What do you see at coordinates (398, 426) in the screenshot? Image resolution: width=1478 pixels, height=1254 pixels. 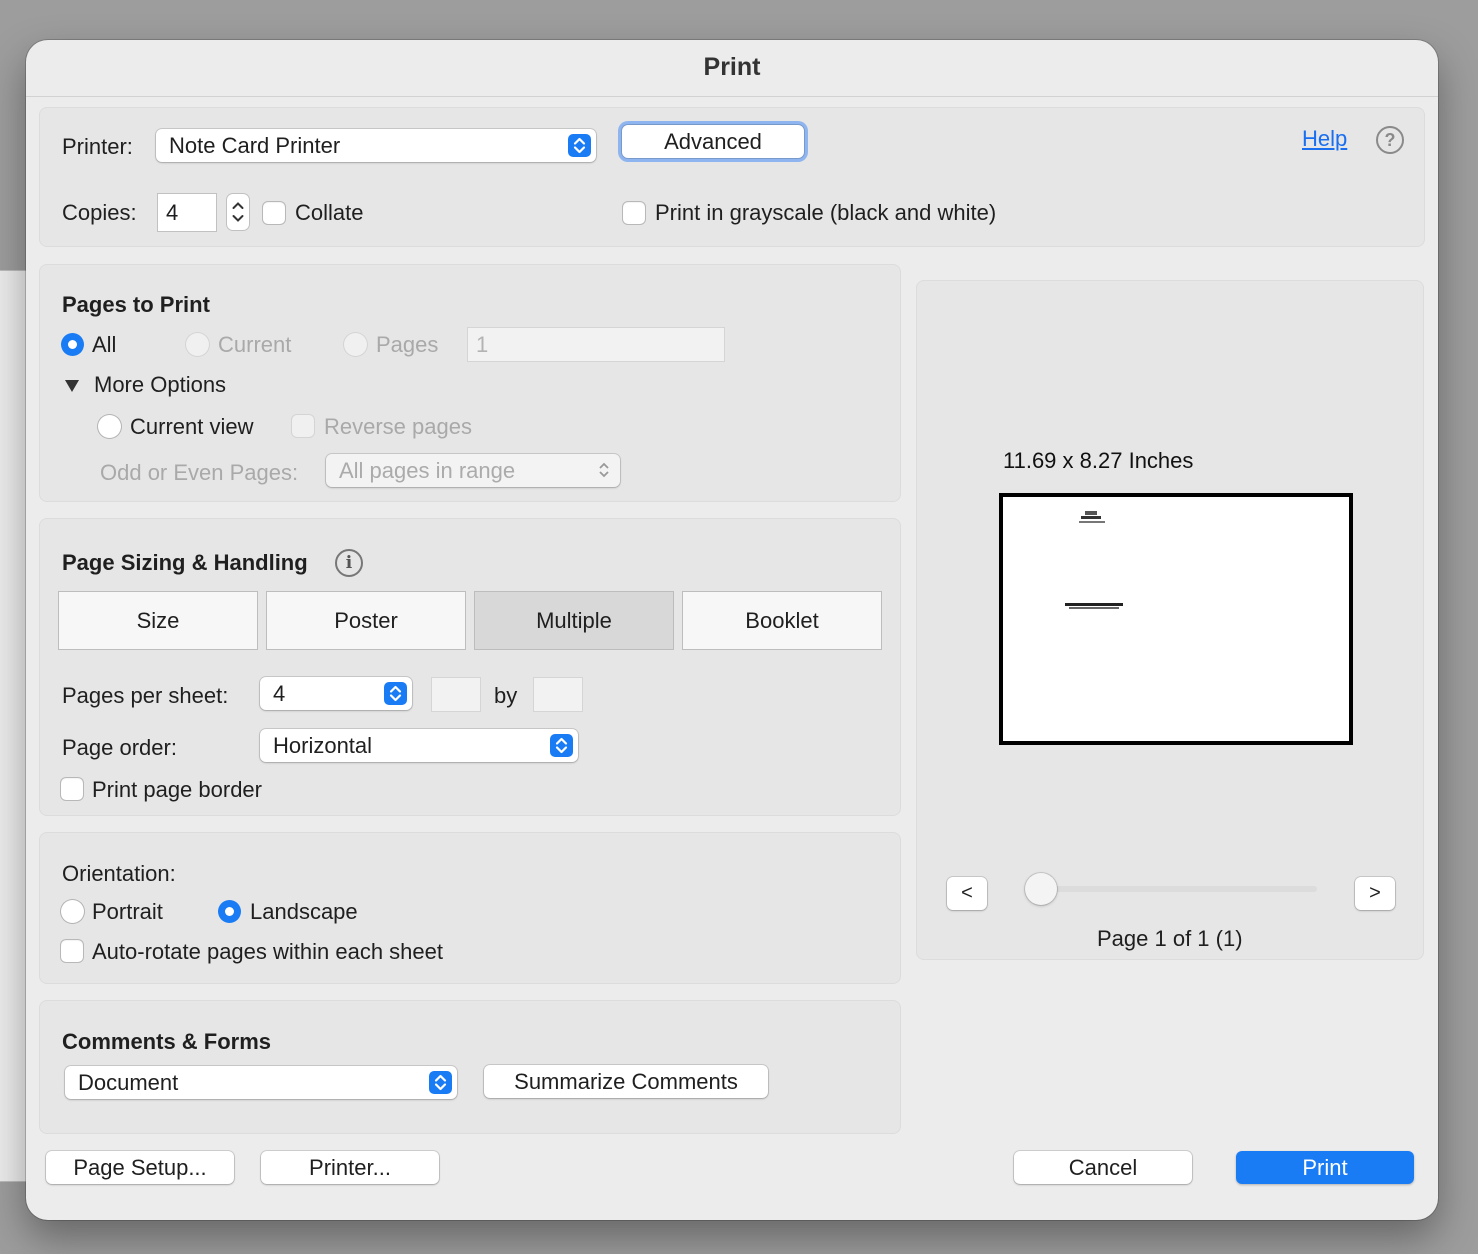 I see `reverse-pages-label: Reverse pages` at bounding box center [398, 426].